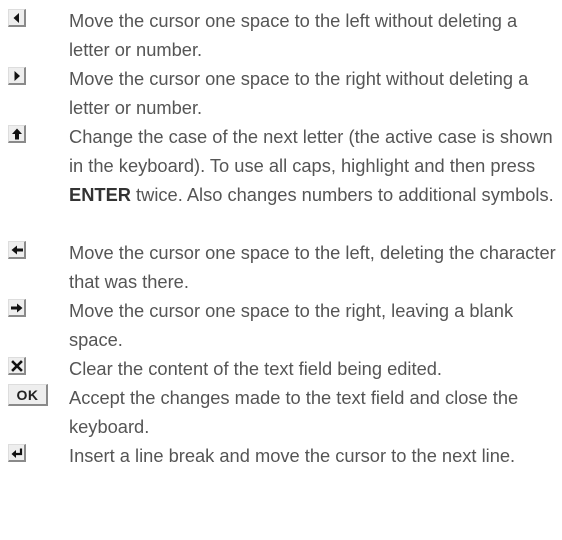 This screenshot has width=562, height=540. What do you see at coordinates (17, 308) in the screenshot?
I see `space-arrow-icon` at bounding box center [17, 308].